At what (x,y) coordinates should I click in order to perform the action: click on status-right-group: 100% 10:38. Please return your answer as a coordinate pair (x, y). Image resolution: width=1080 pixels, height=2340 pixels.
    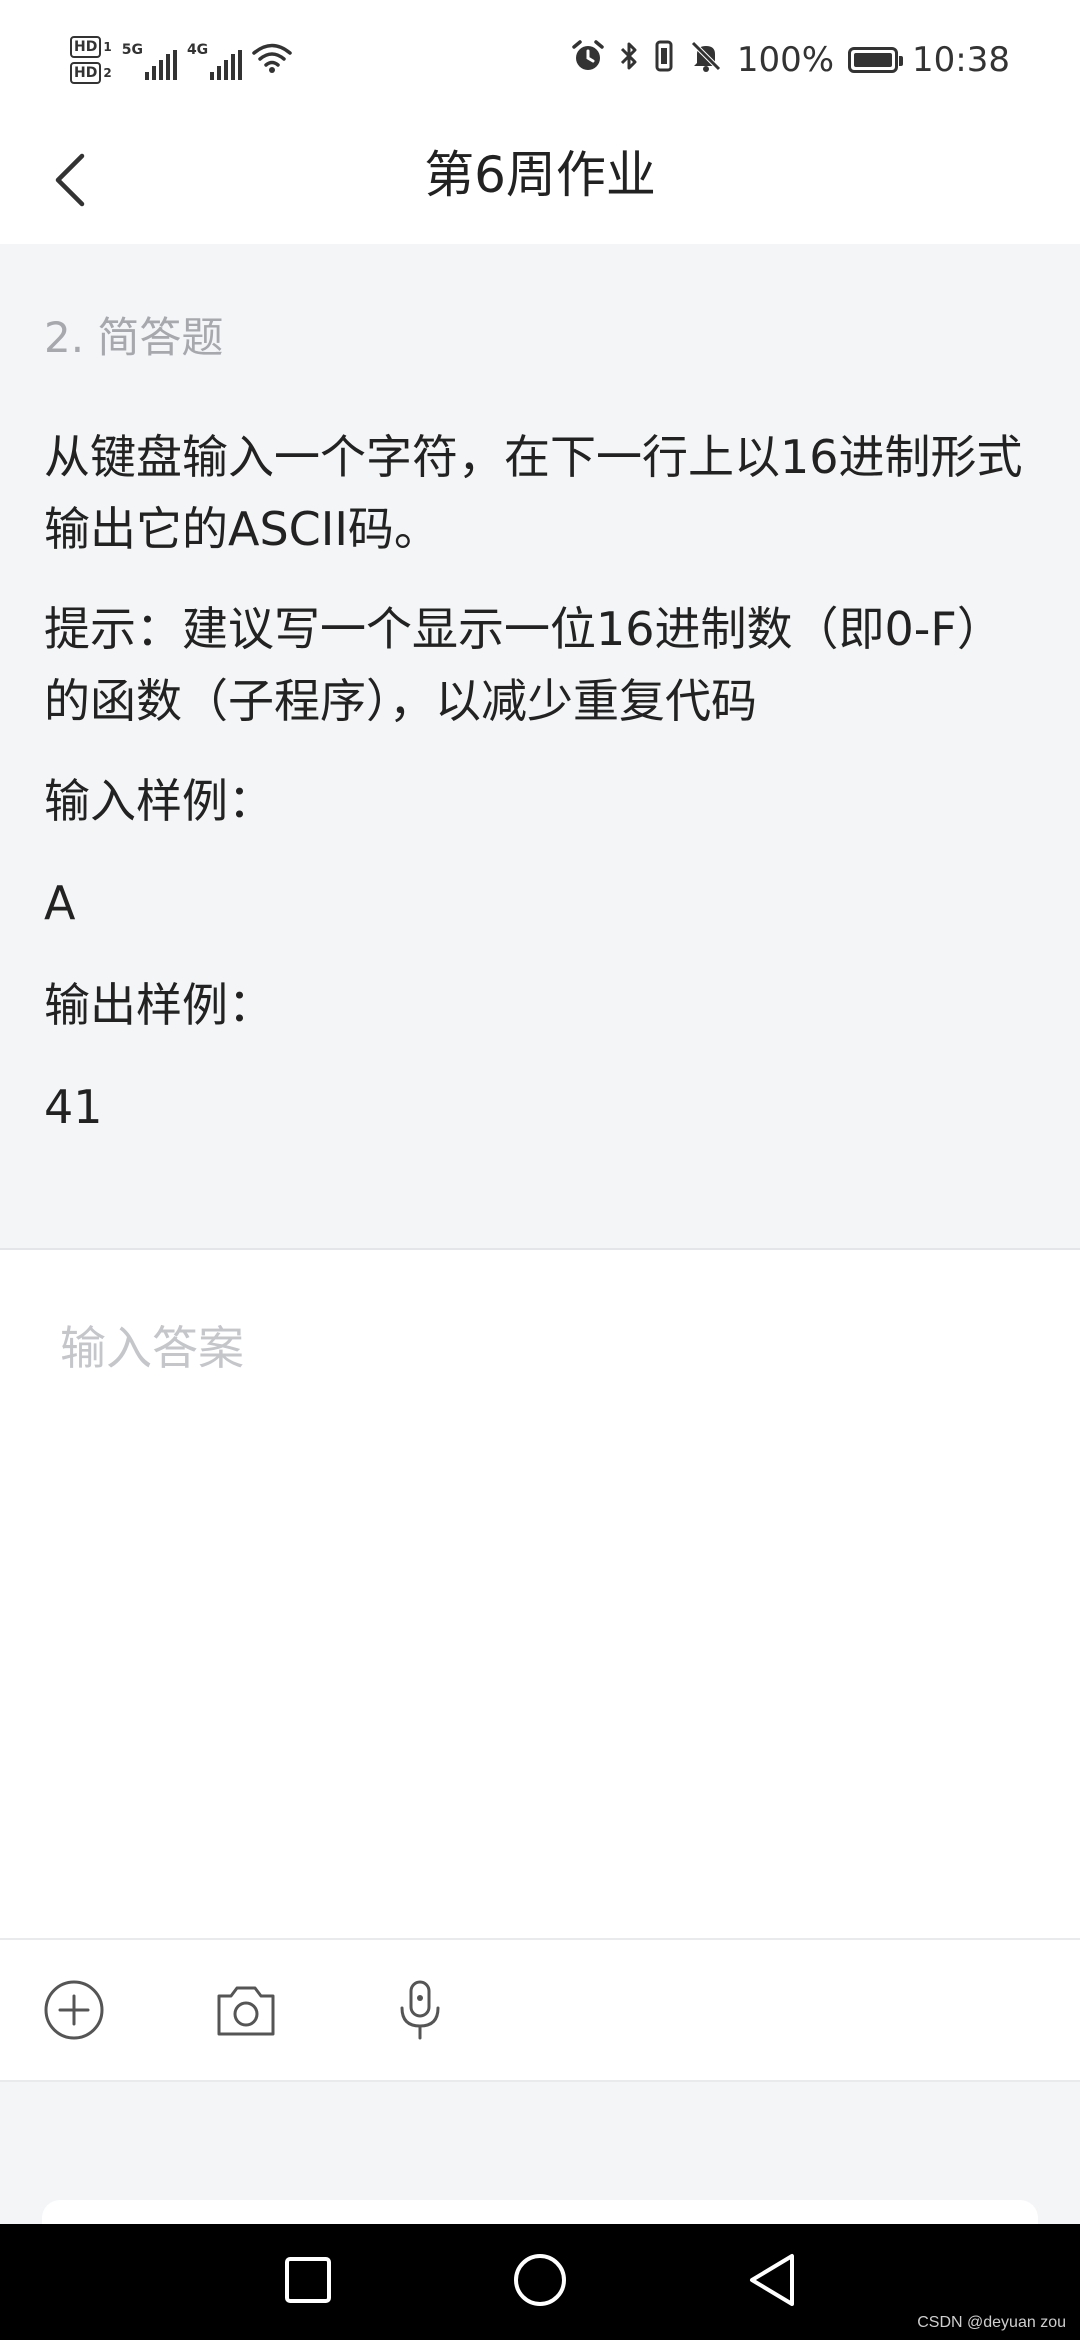
    Looking at the image, I should click on (790, 60).